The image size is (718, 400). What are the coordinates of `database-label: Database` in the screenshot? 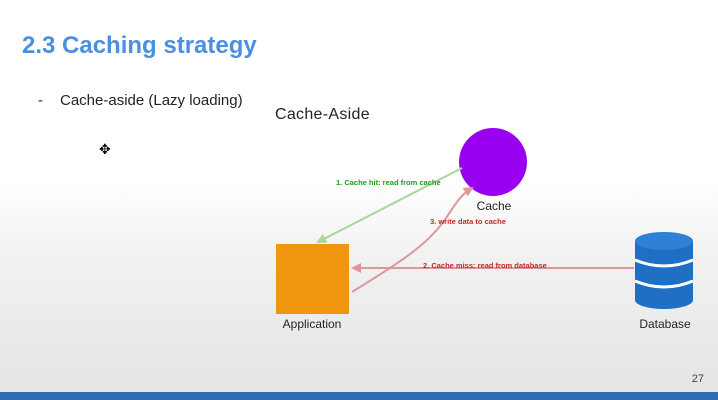 It's located at (665, 324).